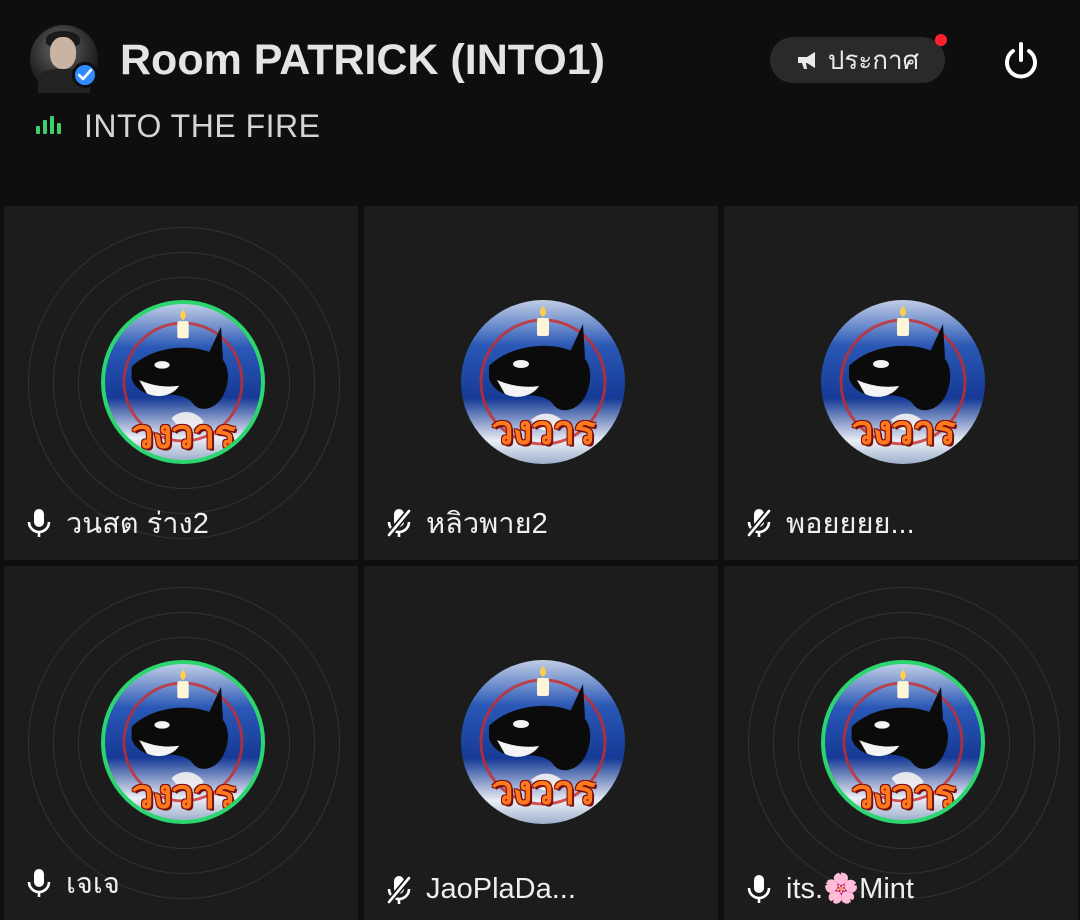 The width and height of the screenshot is (1080, 920). I want to click on participant-tile: วงวาร เจเจ, so click(181, 743).